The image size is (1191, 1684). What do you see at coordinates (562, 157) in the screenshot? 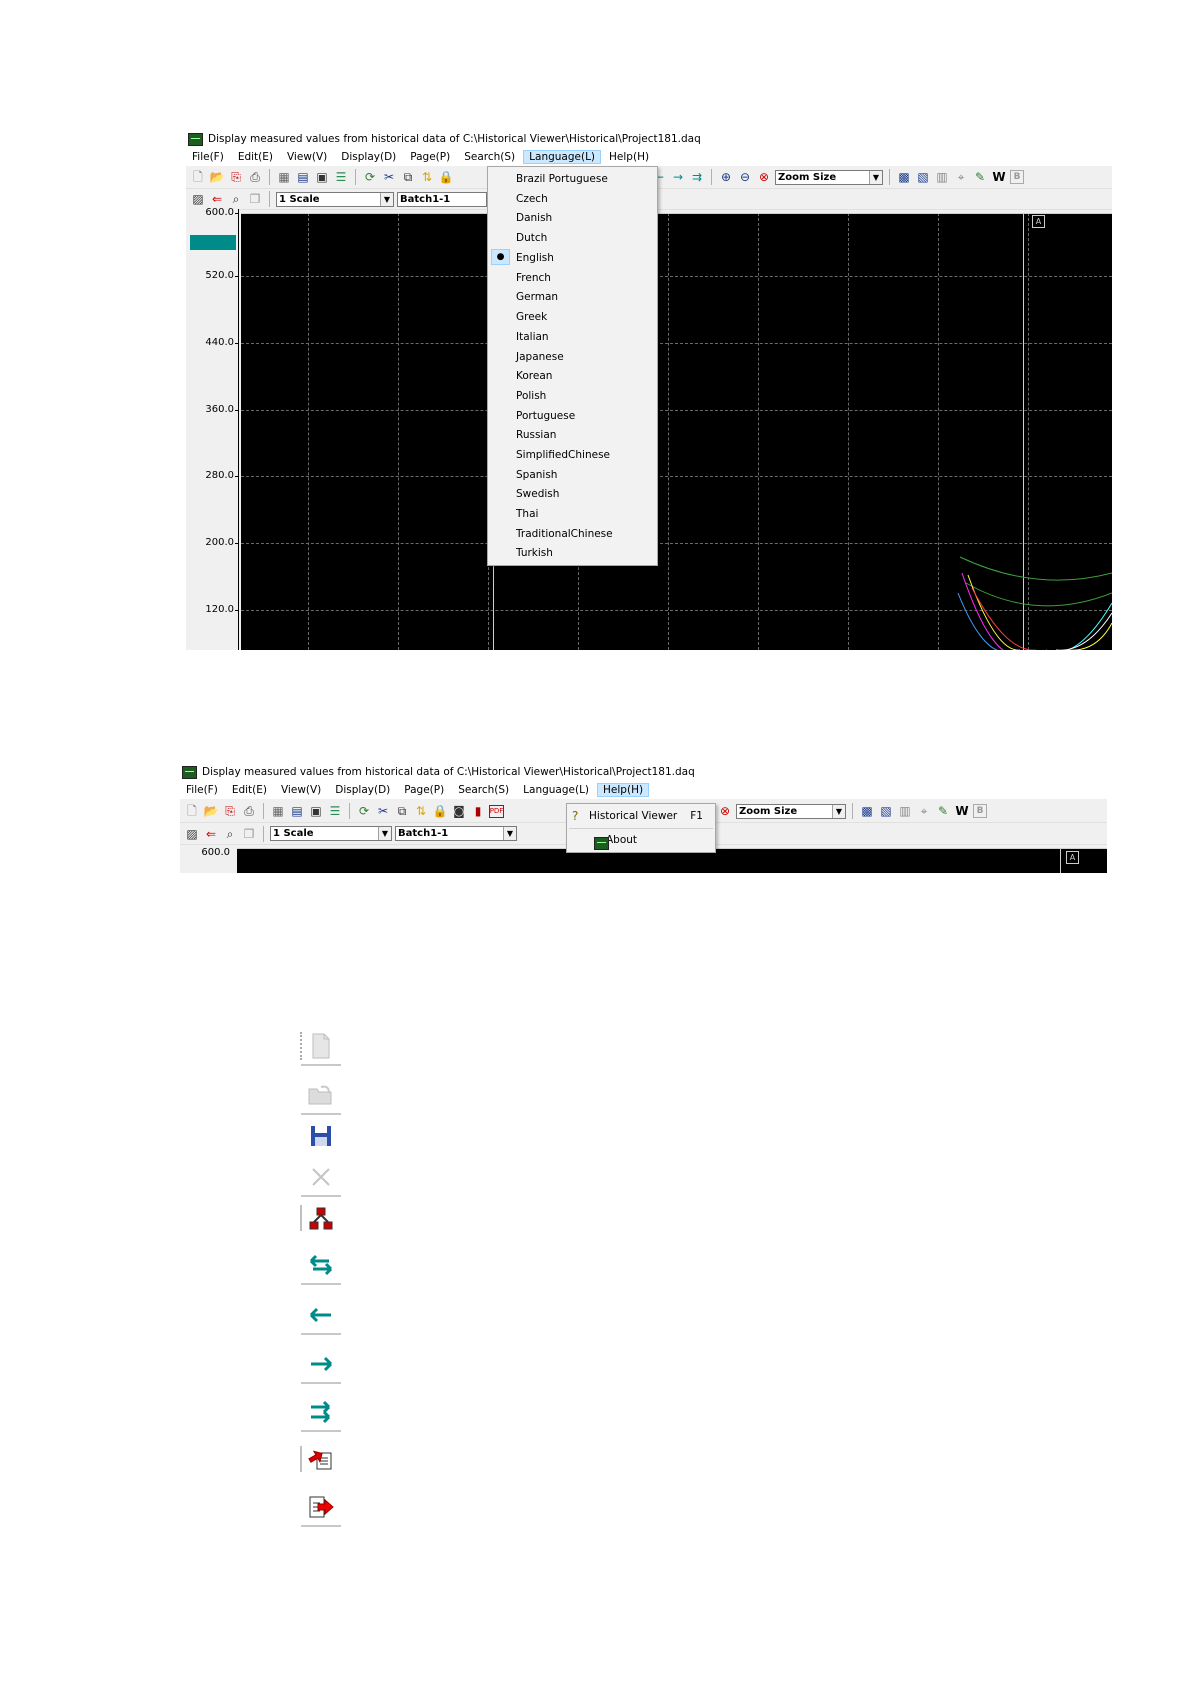
I see `menu-language: Language(L)` at bounding box center [562, 157].